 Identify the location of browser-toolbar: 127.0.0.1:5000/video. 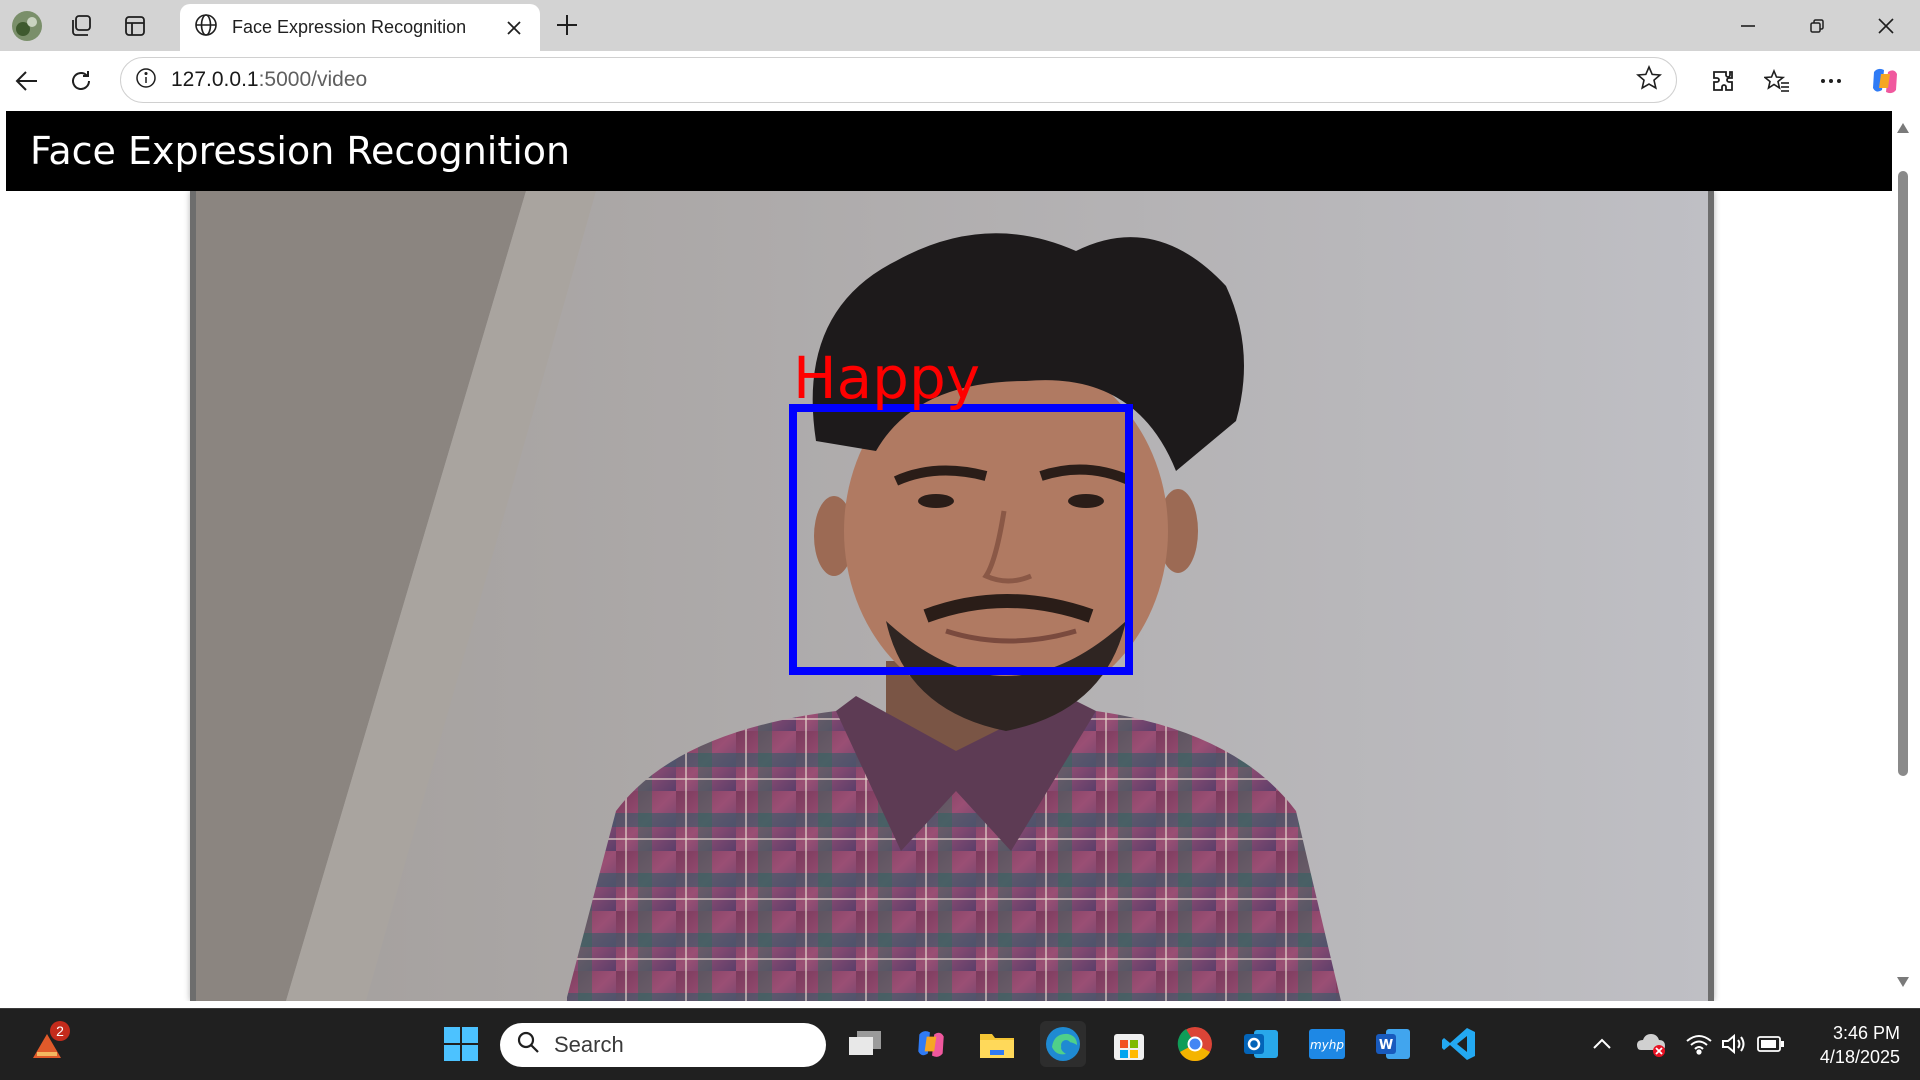
(960, 81).